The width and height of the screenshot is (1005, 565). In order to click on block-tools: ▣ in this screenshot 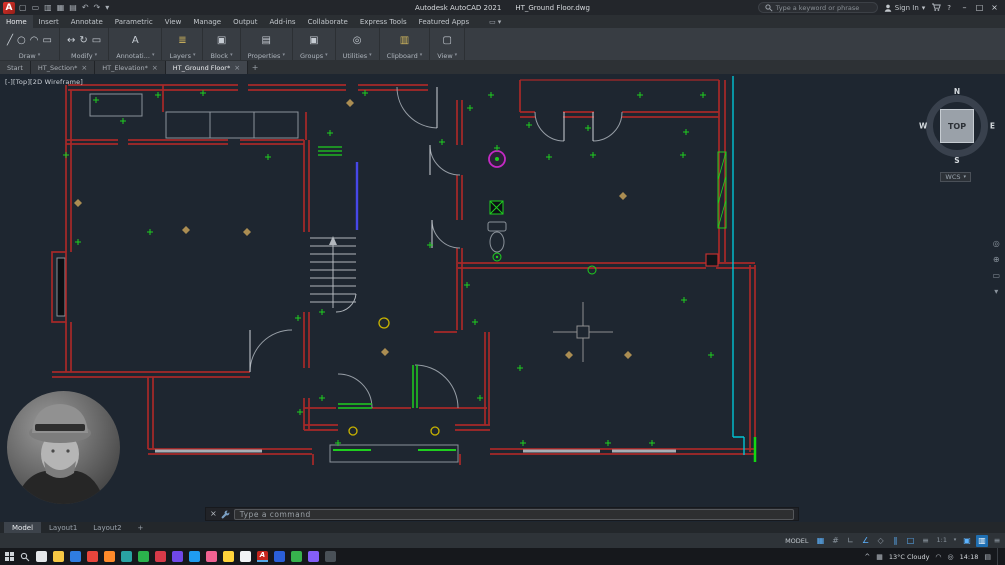, I will do `click(221, 41)`.